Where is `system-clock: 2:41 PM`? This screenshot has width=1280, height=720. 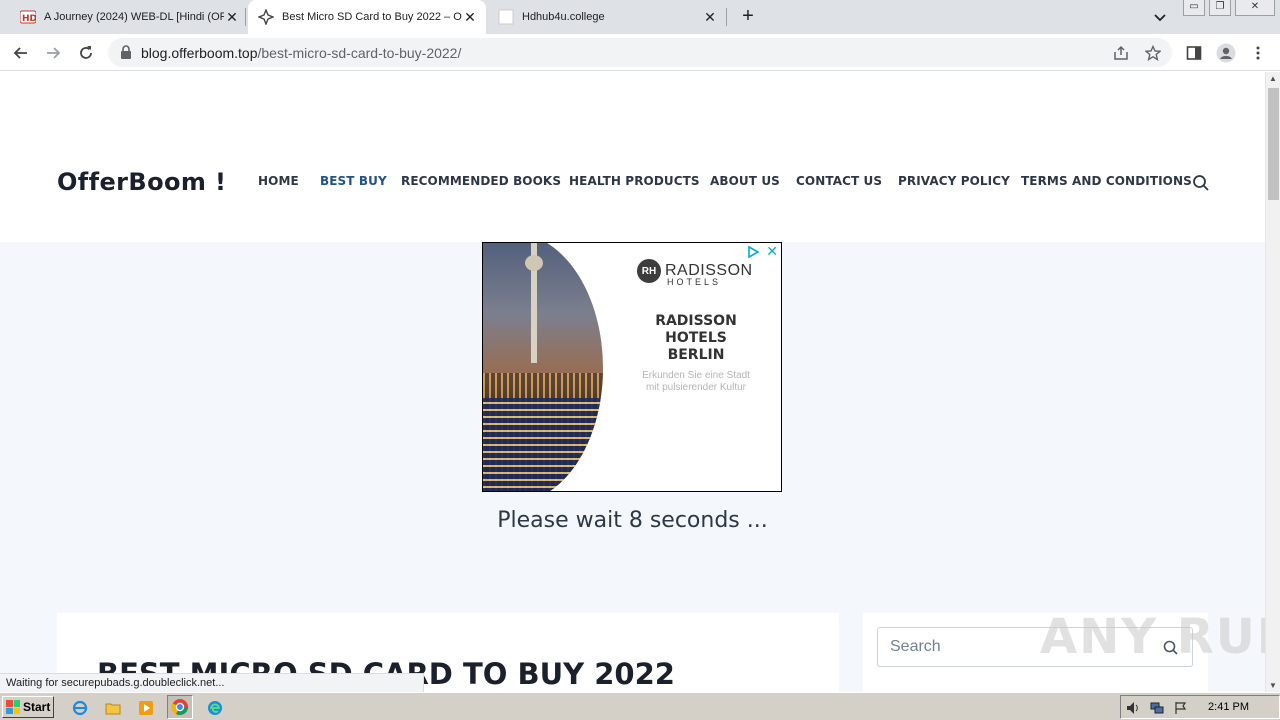
system-clock: 2:41 PM is located at coordinates (1228, 707).